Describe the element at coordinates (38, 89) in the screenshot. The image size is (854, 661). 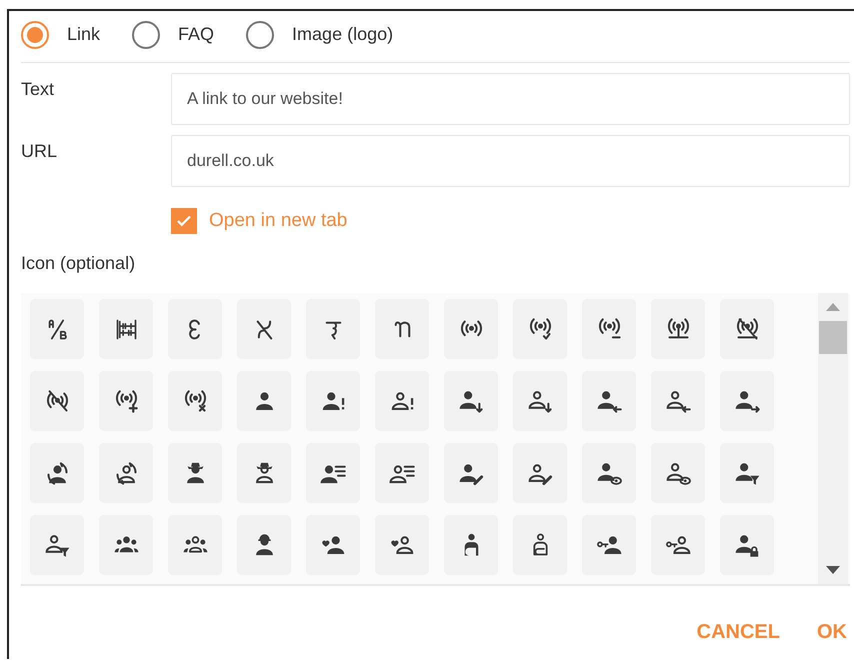
I see `field-label: Text` at that location.